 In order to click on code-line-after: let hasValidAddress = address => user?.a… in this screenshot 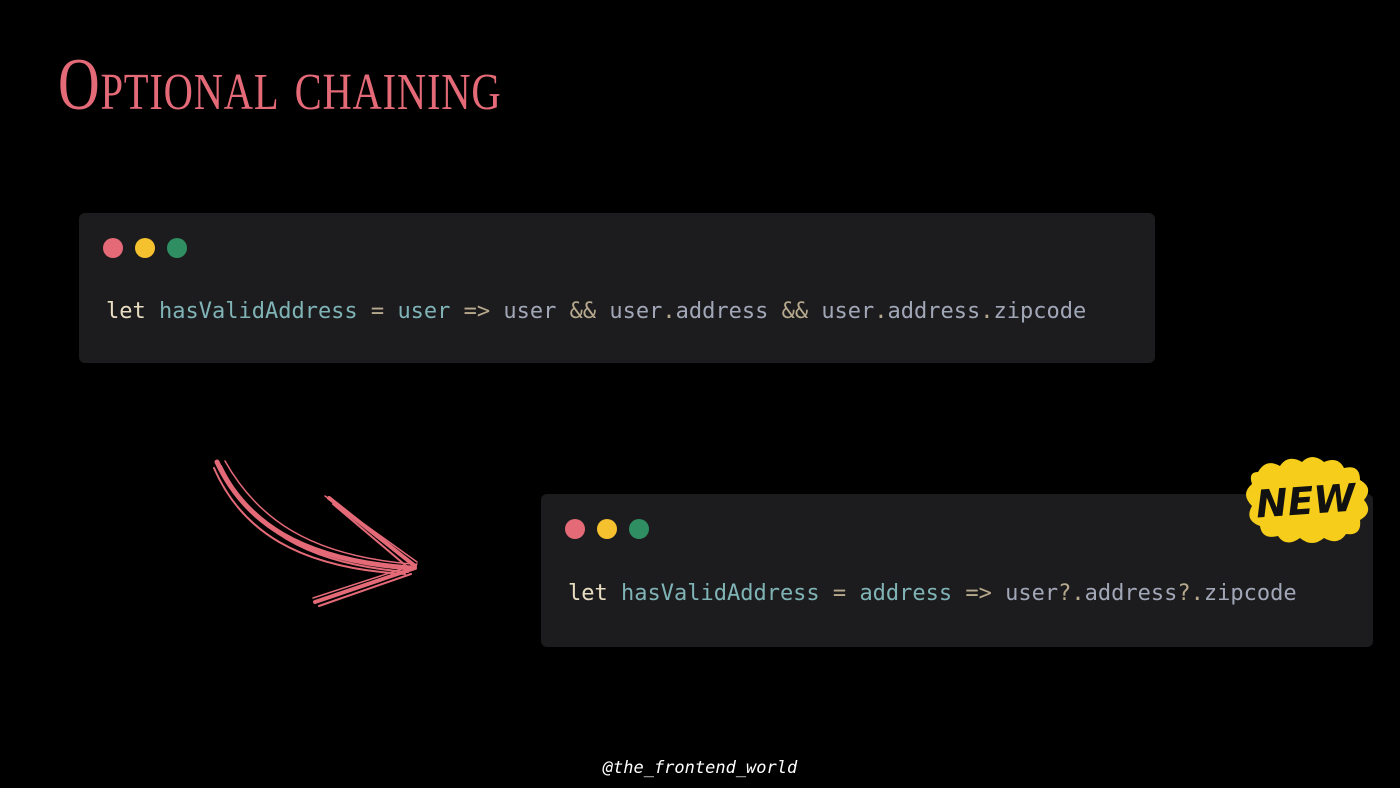, I will do `click(932, 594)`.